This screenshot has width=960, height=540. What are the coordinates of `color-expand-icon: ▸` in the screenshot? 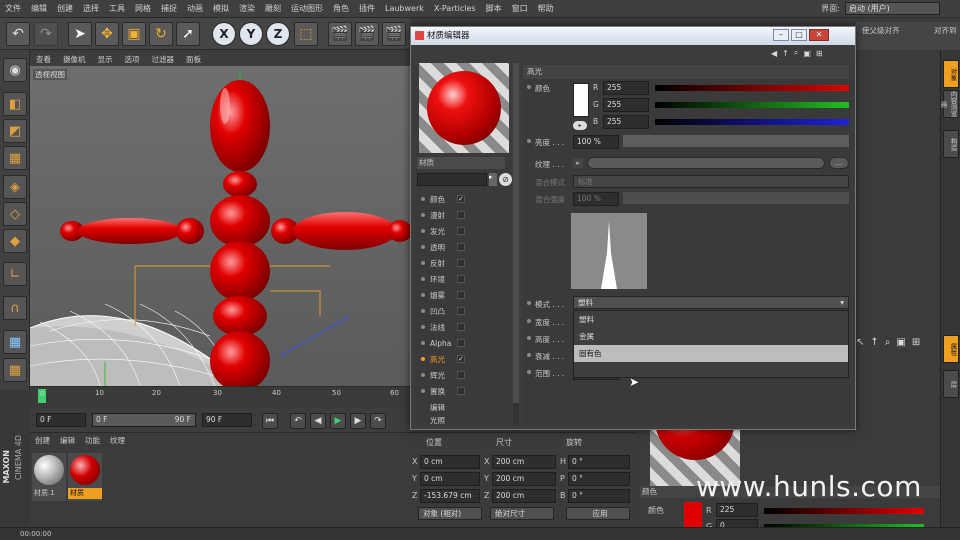 It's located at (580, 125).